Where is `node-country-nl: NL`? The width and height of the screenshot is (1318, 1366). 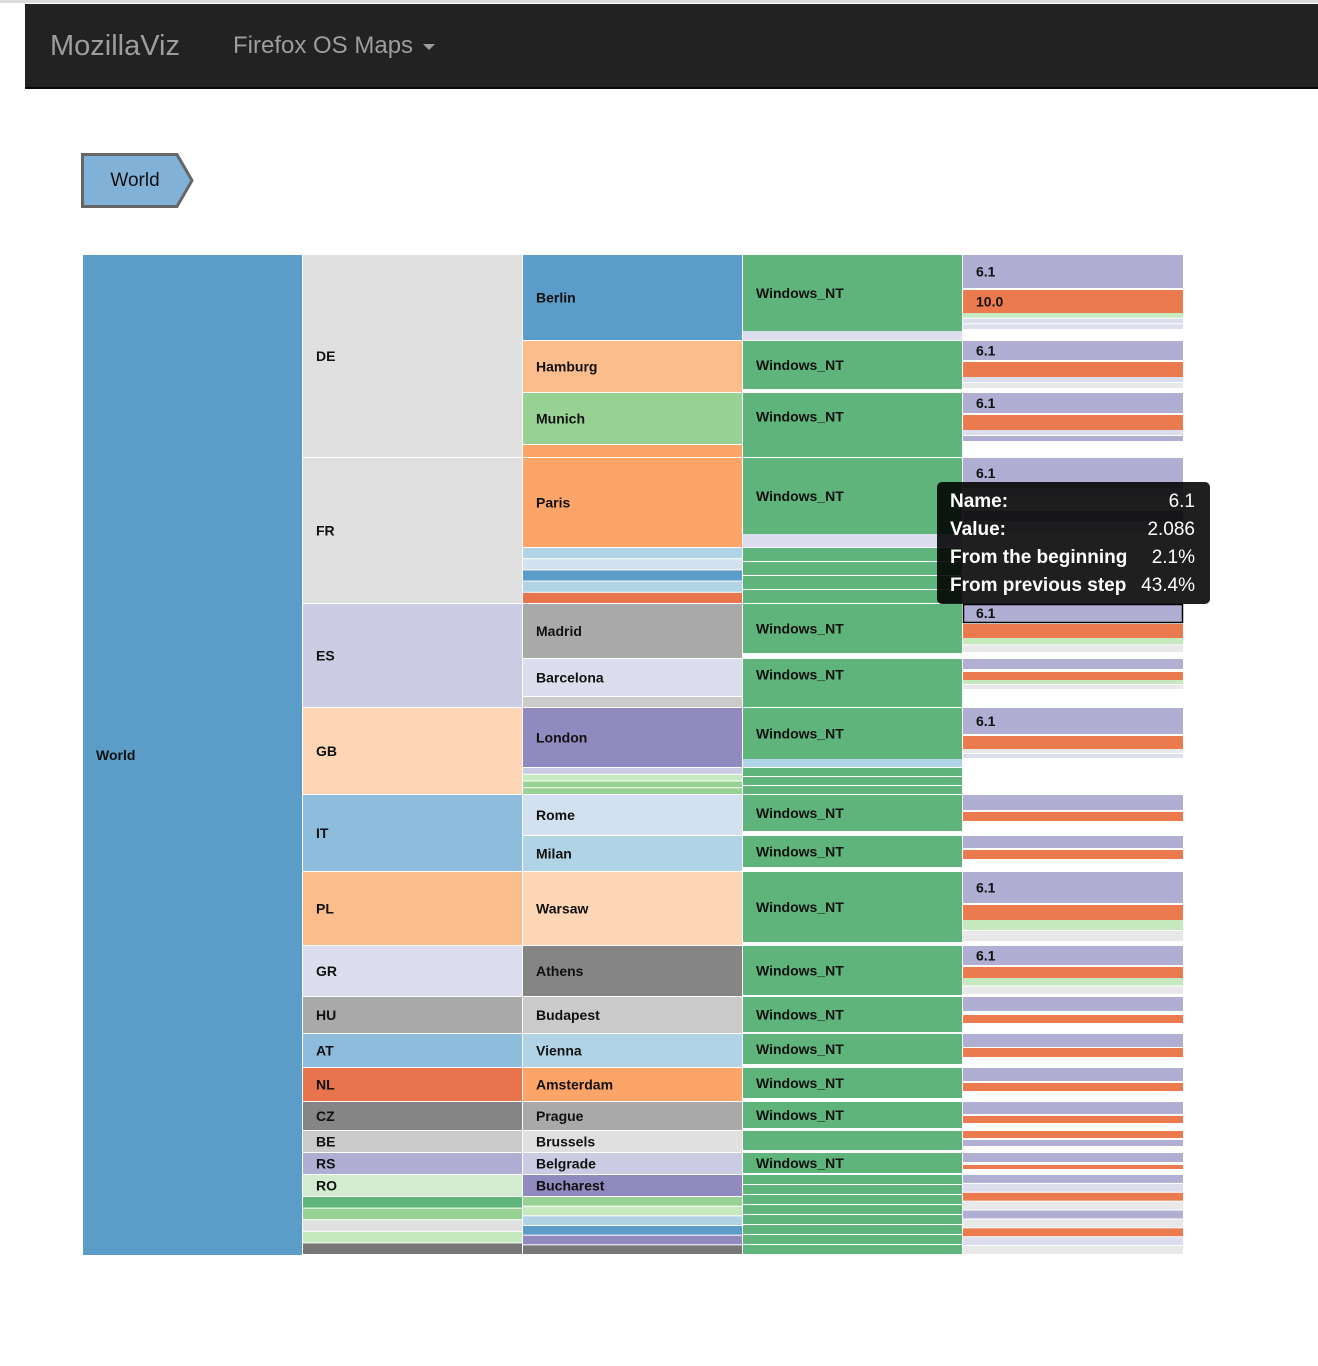 node-country-nl: NL is located at coordinates (412, 1084).